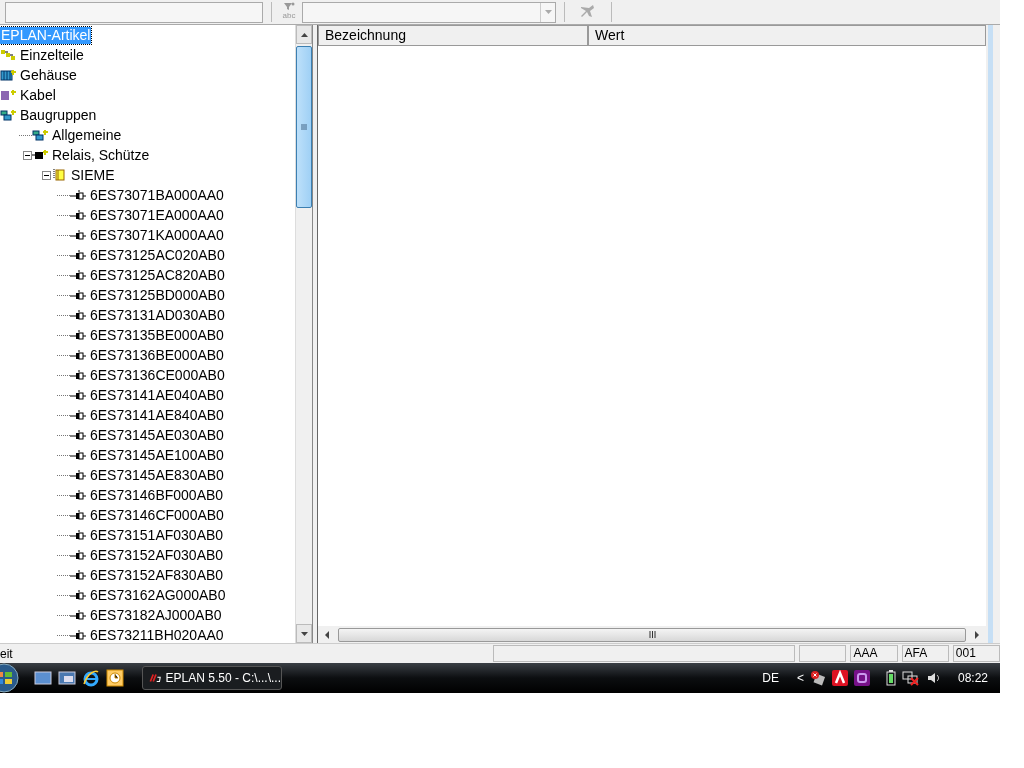 The height and width of the screenshot is (768, 1024). I want to click on tree-item: 6ES73151AF030AB0, so click(157, 535).